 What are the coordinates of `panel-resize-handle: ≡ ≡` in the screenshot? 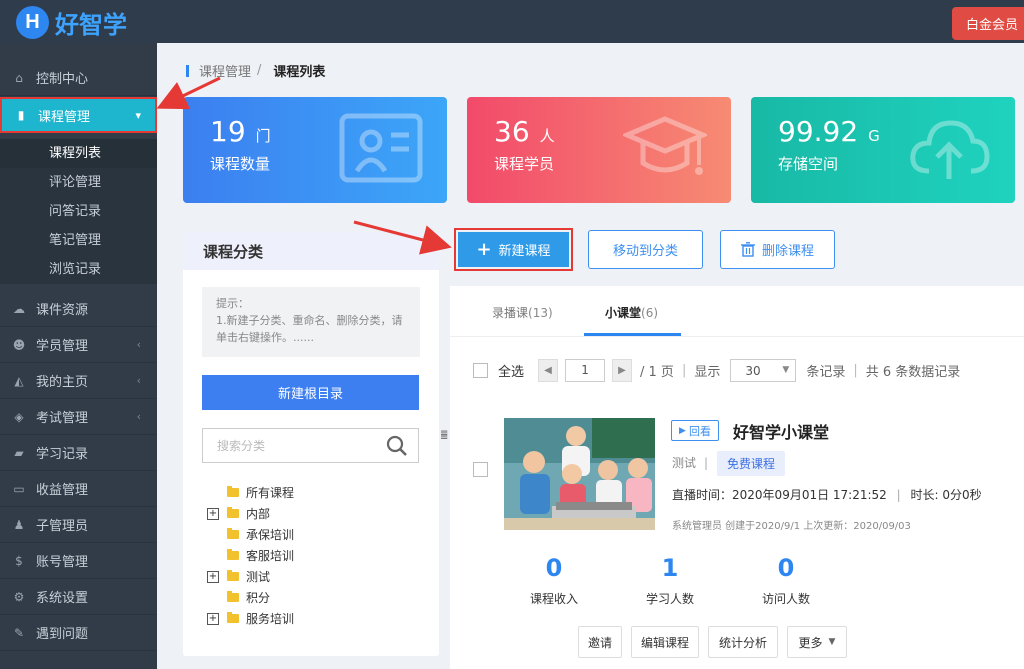 It's located at (444, 436).